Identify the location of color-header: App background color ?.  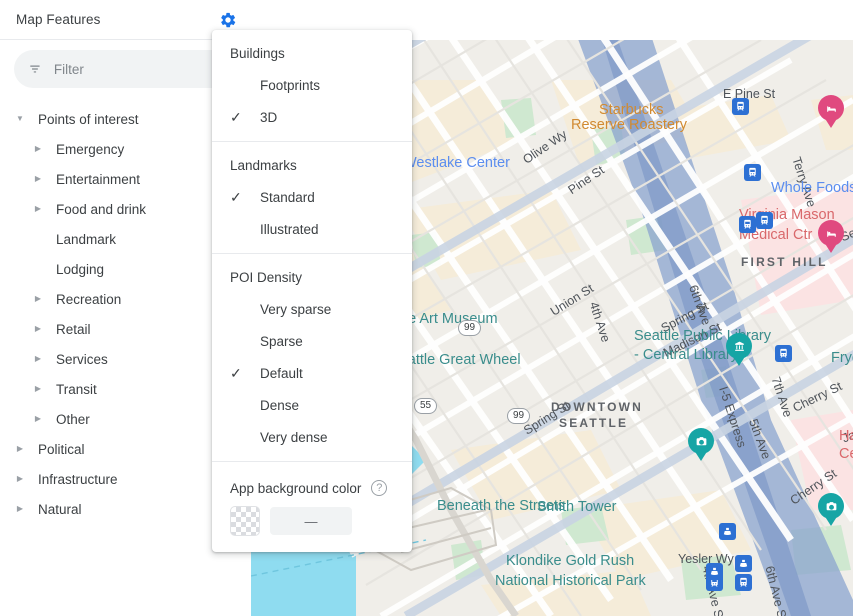
(312, 490).